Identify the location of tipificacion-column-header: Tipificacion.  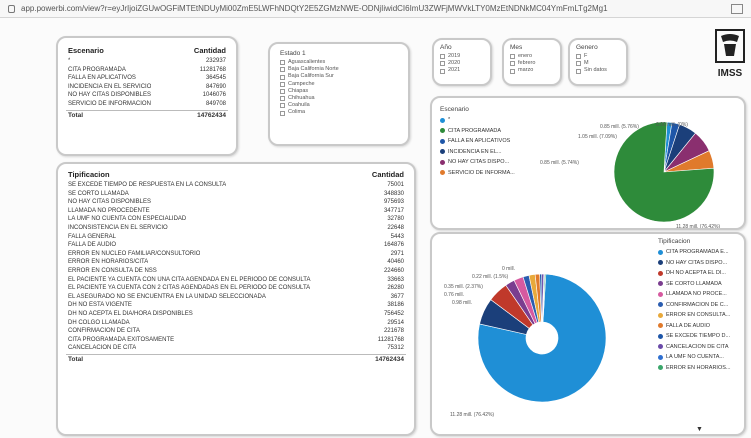
(89, 174).